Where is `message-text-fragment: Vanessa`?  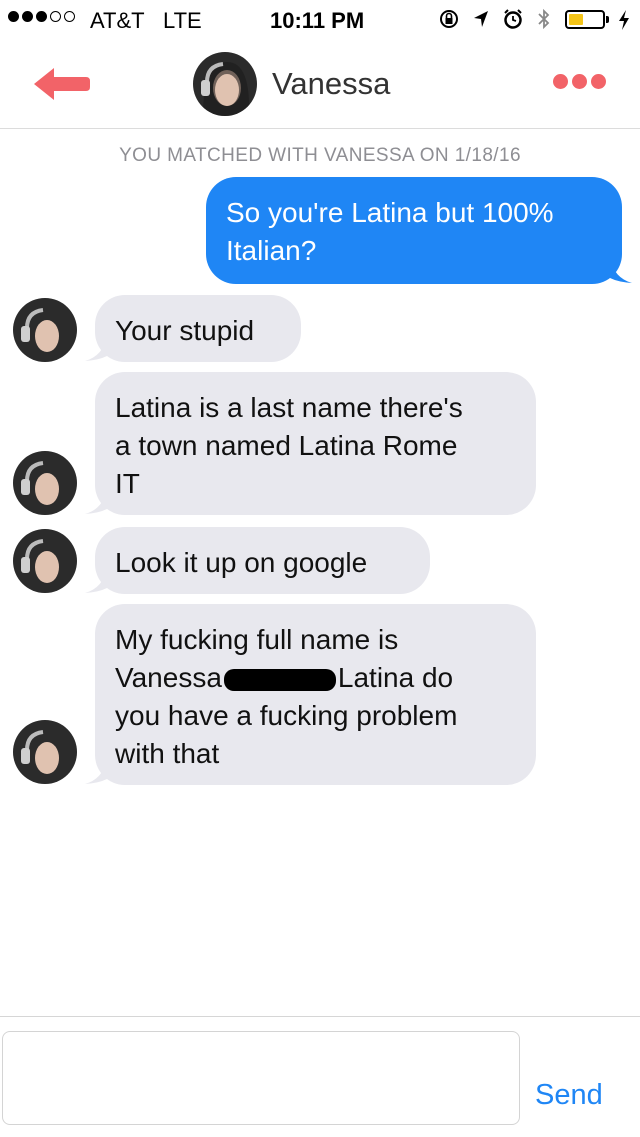 message-text-fragment: Vanessa is located at coordinates (168, 677).